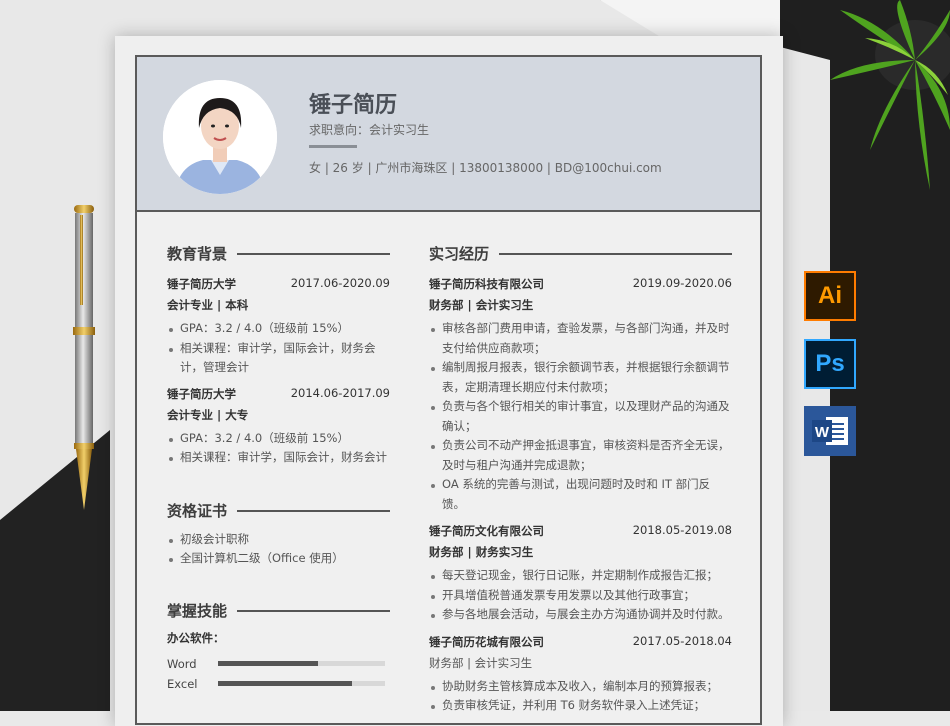  Describe the element at coordinates (486, 641) in the screenshot. I see `company-name: 锤子简历花城有限公司` at that location.